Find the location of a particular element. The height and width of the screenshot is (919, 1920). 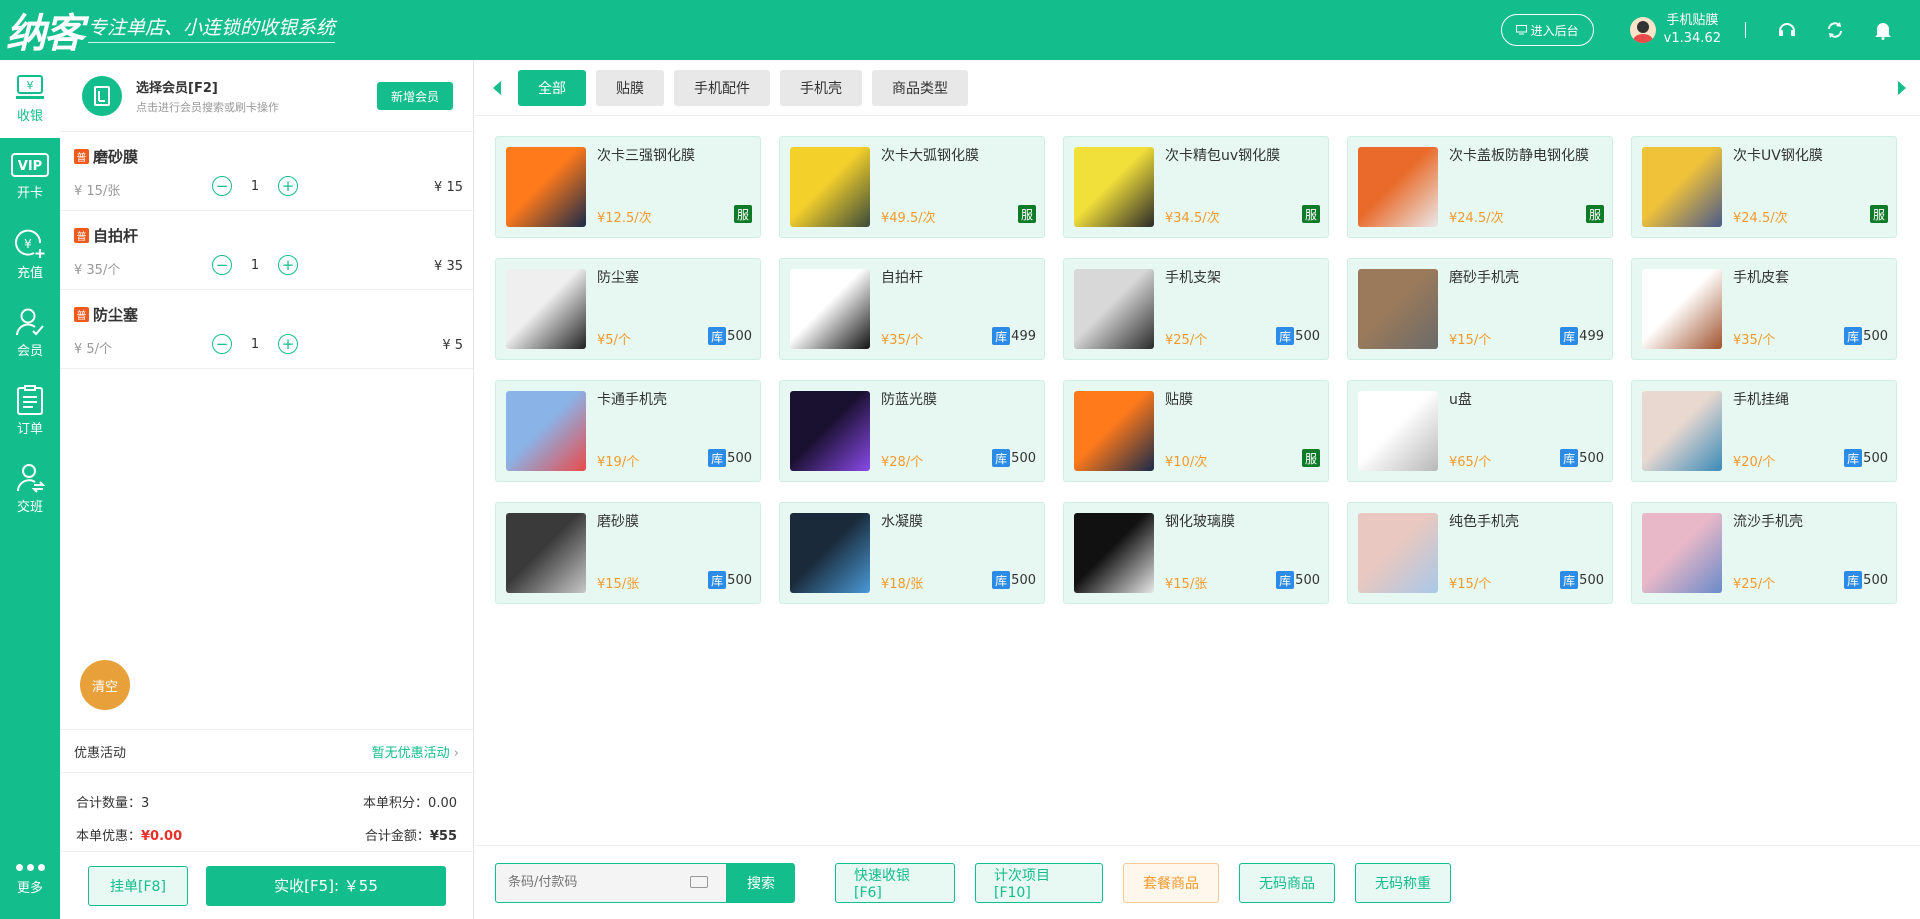

hang-order-button: 挂单[F8] is located at coordinates (138, 885).